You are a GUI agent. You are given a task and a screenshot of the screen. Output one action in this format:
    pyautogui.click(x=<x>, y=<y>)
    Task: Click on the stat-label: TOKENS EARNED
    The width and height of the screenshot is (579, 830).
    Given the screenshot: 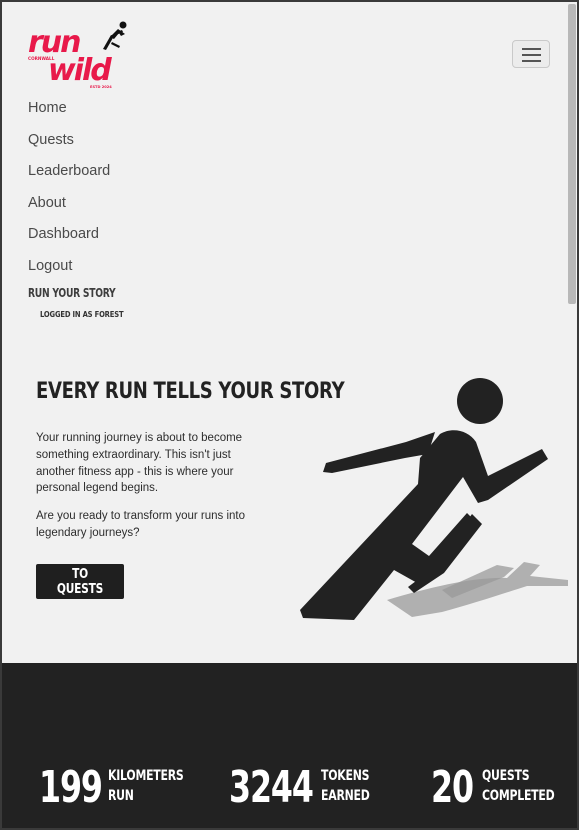 What is the action you would take?
    pyautogui.click(x=345, y=786)
    